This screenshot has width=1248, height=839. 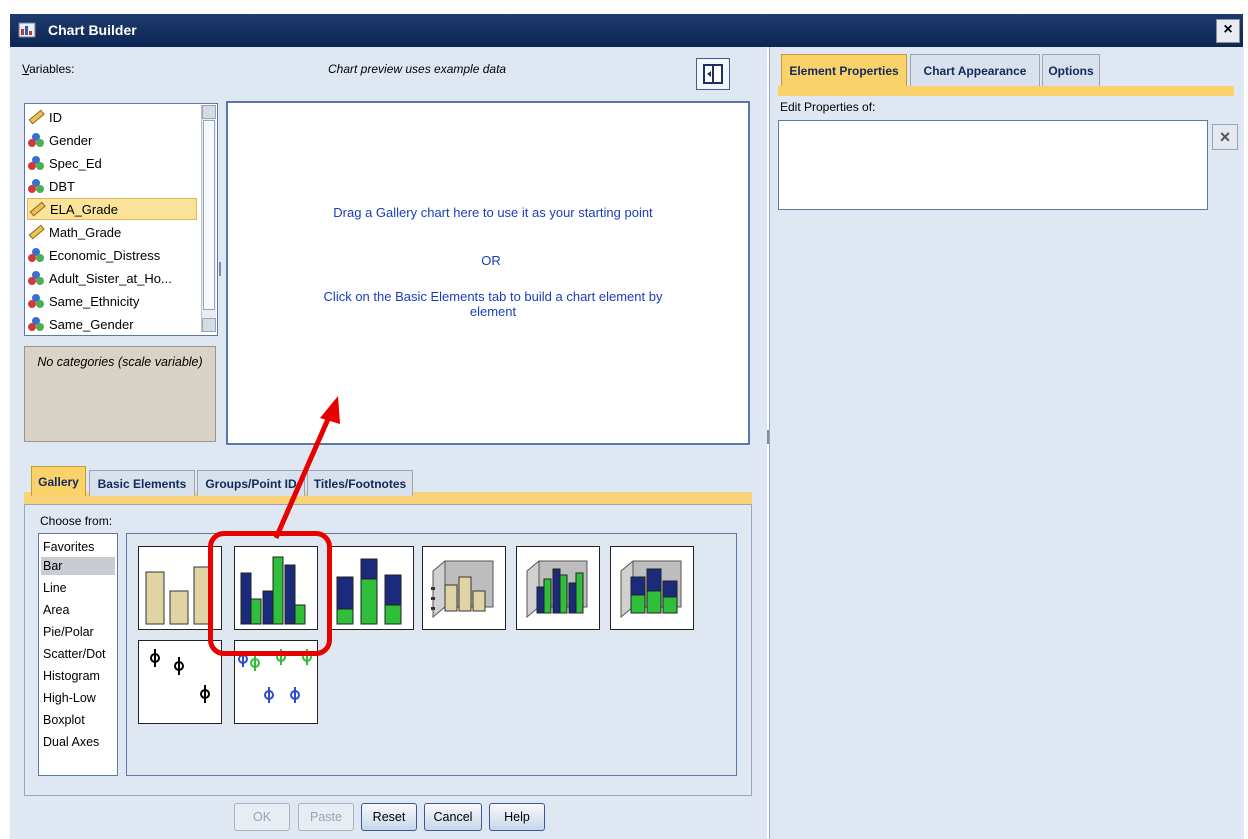 I want to click on chart-type-histogram: Histogram, so click(x=78, y=676).